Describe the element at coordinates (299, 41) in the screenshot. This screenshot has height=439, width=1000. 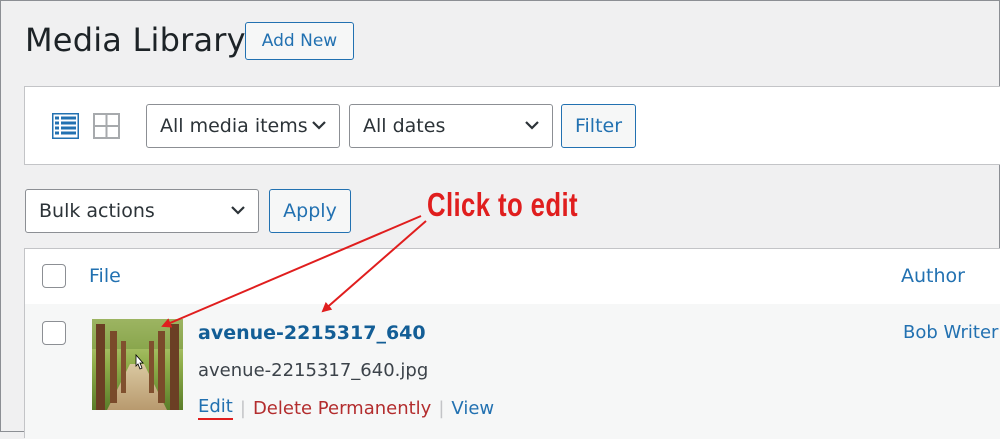
I see `add-new-button: Add New` at that location.